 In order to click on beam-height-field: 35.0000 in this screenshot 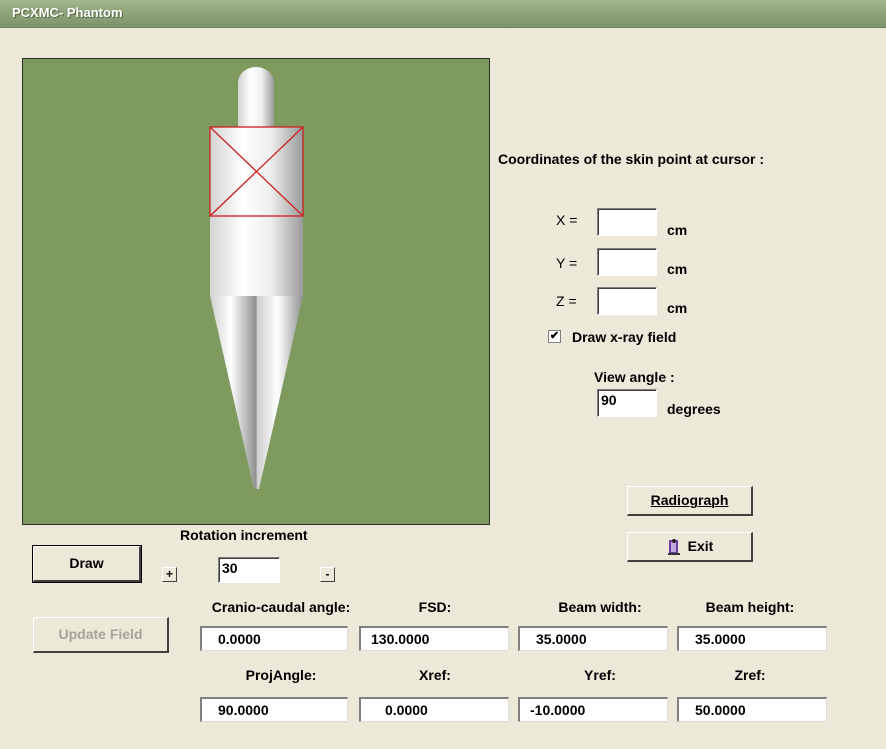, I will do `click(752, 638)`.